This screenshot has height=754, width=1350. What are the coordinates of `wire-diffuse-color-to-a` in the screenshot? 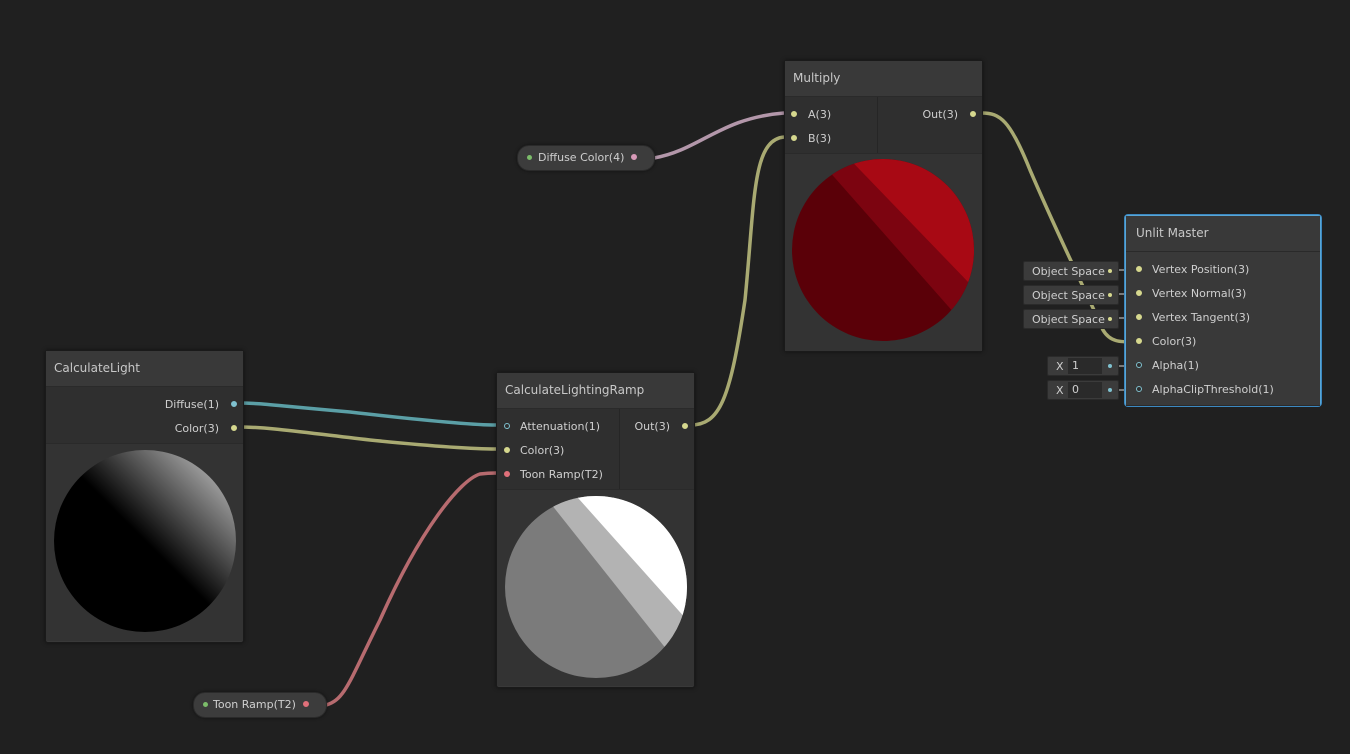 It's located at (719, 135).